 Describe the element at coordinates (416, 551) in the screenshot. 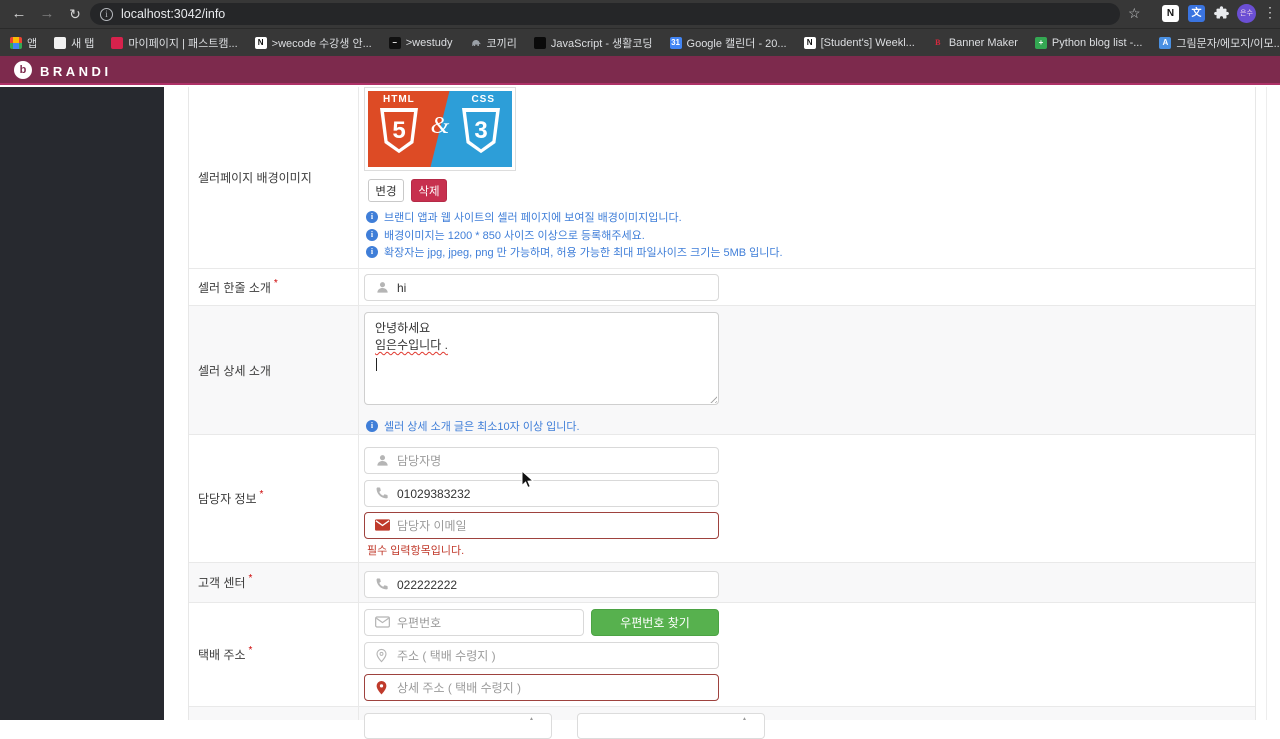

I see `required-field-error: 필수 입력항목입니다.` at that location.